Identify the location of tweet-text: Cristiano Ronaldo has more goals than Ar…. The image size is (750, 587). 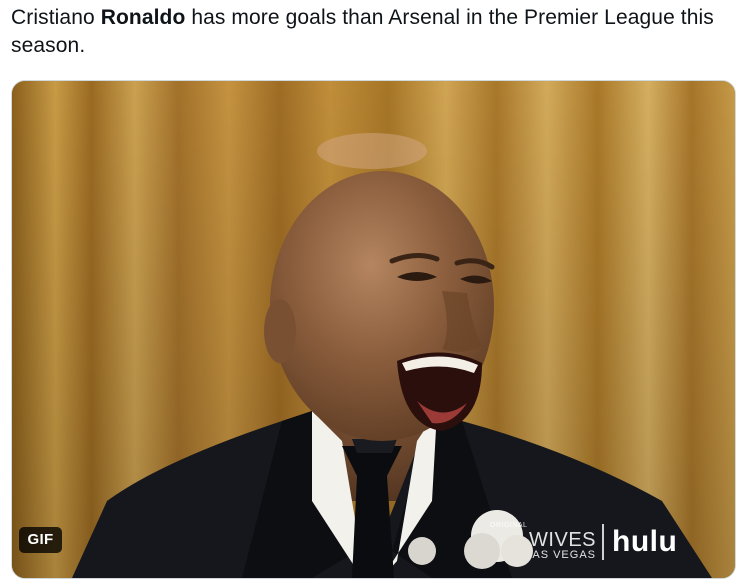
(375, 32).